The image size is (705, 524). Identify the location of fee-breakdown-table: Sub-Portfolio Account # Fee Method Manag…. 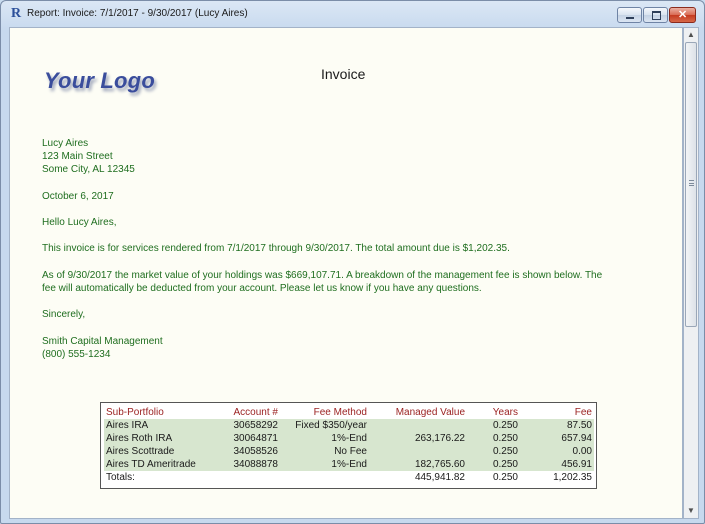
(348, 445).